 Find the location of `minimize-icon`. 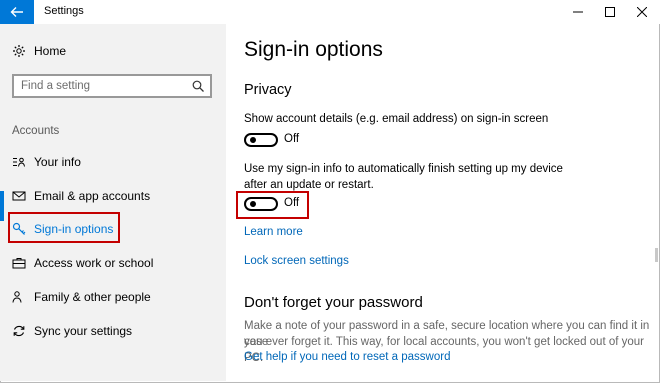

minimize-icon is located at coordinates (578, 12).